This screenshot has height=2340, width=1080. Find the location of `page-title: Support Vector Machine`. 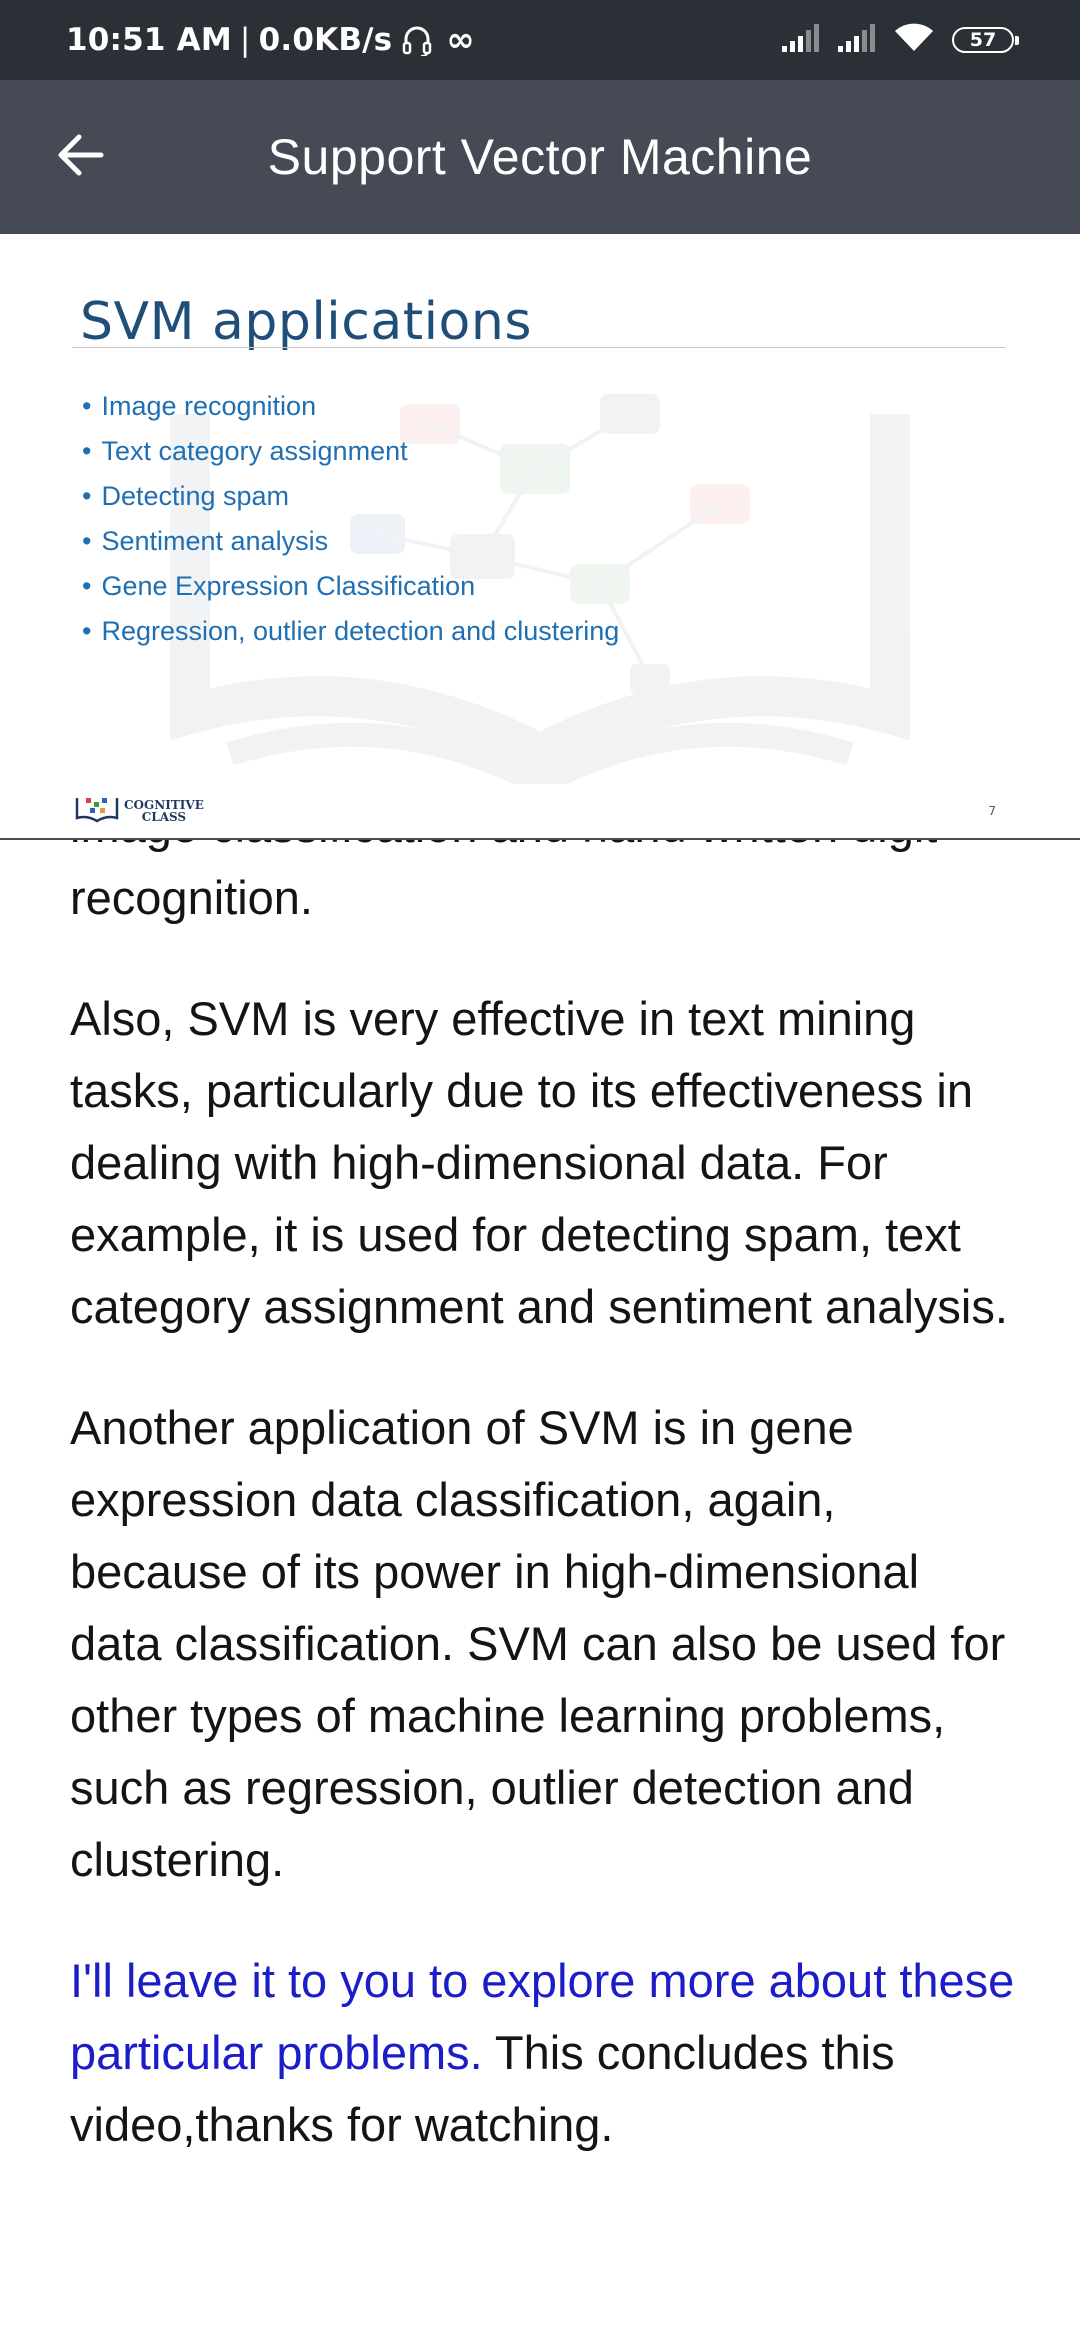

page-title: Support Vector Machine is located at coordinates (540, 157).